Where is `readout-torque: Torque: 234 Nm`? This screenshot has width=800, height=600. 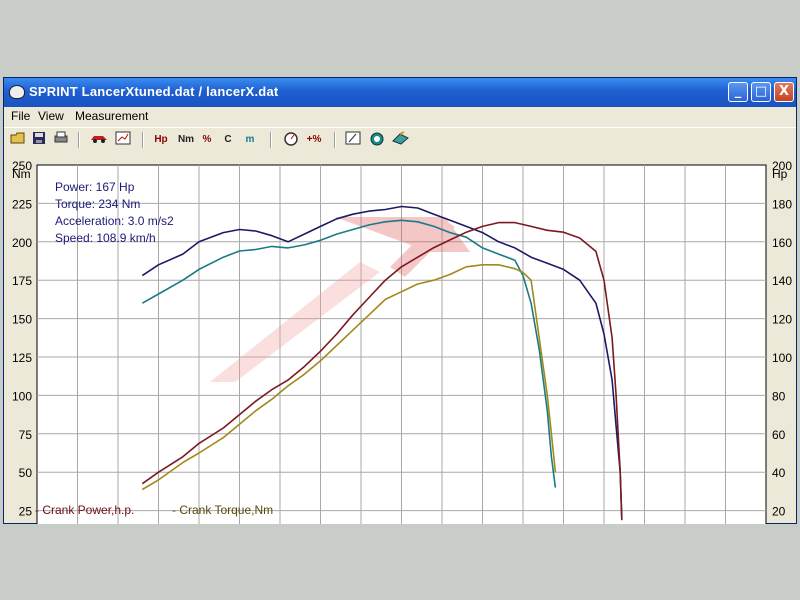 readout-torque: Torque: 234 Nm is located at coordinates (97, 204).